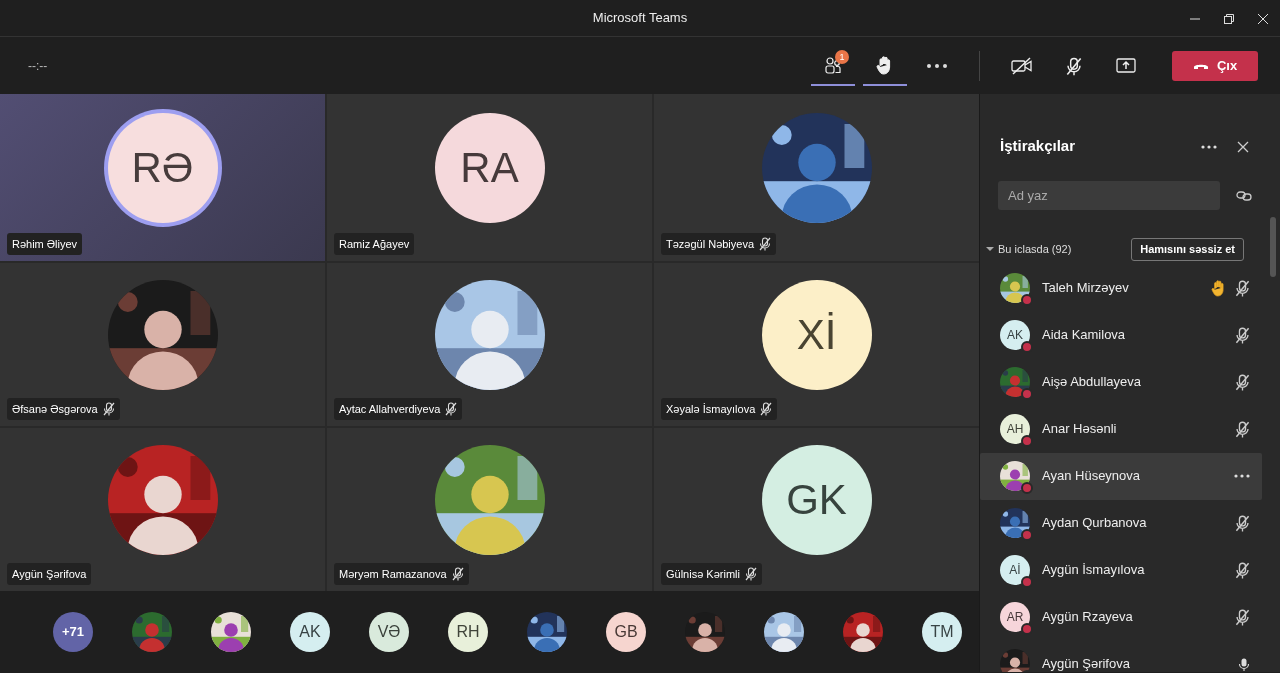  What do you see at coordinates (1086, 663) in the screenshot?
I see `participant-name: Aygün Şərifova` at bounding box center [1086, 663].